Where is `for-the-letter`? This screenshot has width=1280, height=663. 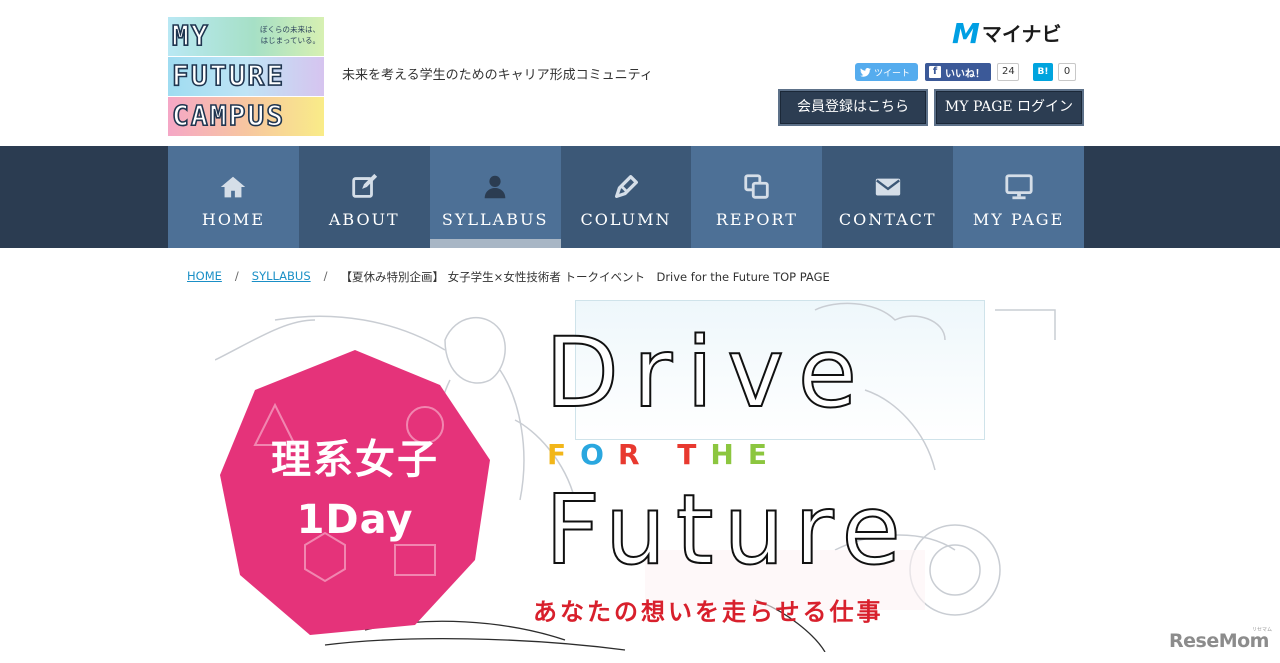 for-the-letter is located at coordinates (666, 454).